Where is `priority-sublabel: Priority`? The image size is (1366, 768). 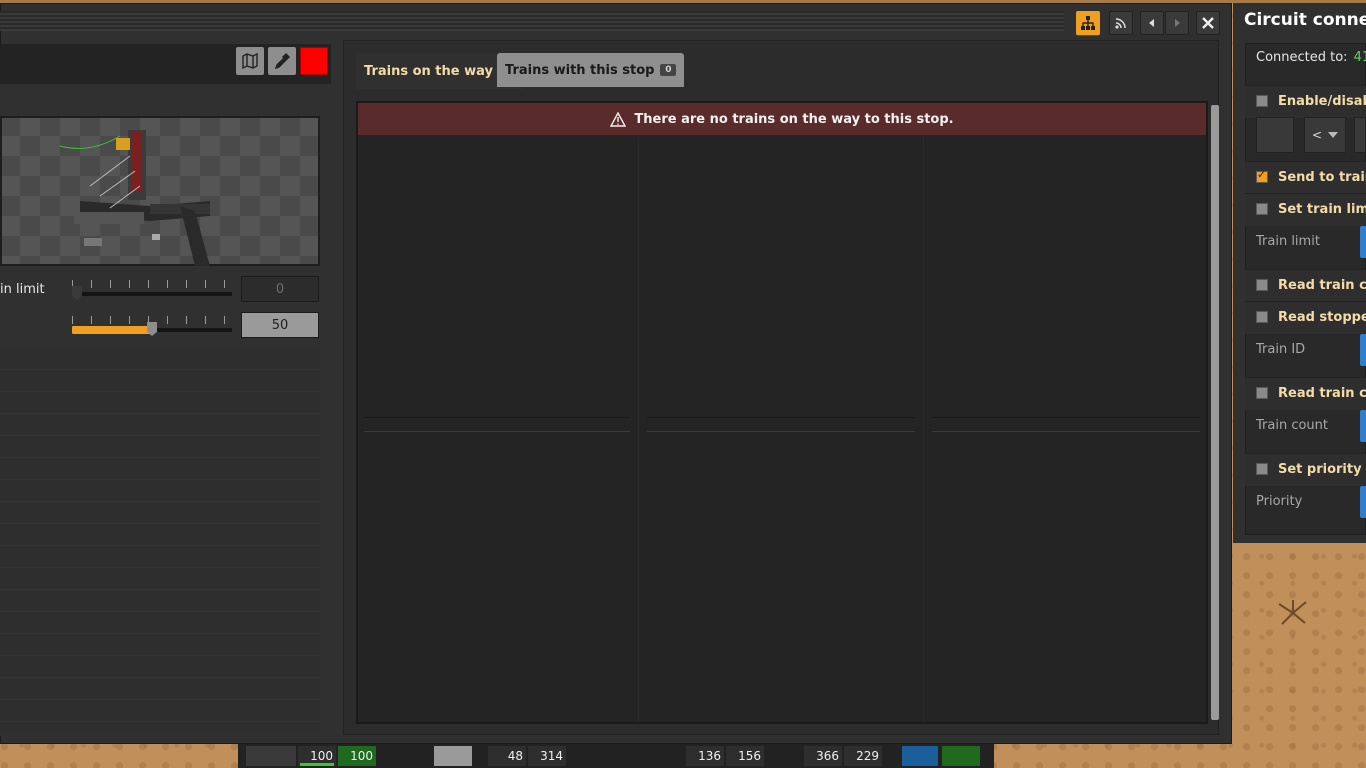
priority-sublabel: Priority is located at coordinates (1279, 501).